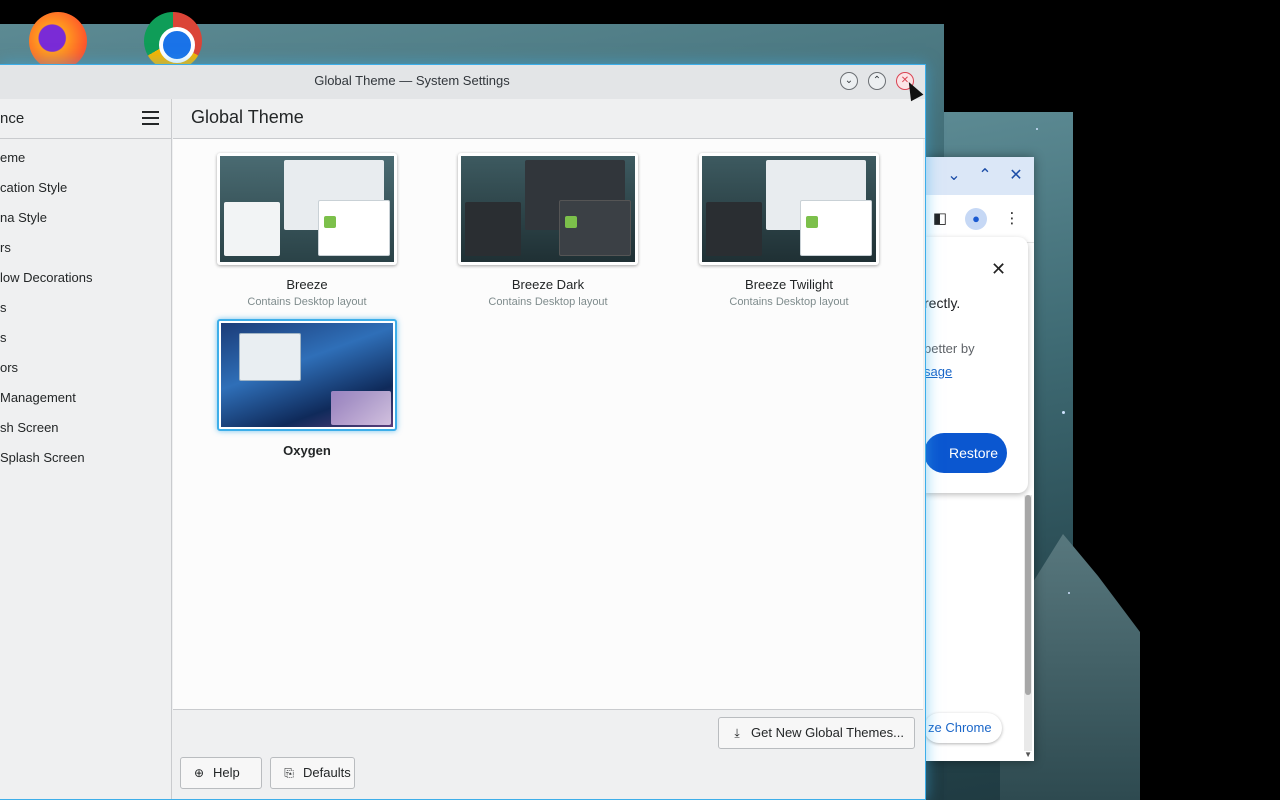 The width and height of the screenshot is (1280, 800). What do you see at coordinates (737, 733) in the screenshot?
I see `download-icon: ⤓` at bounding box center [737, 733].